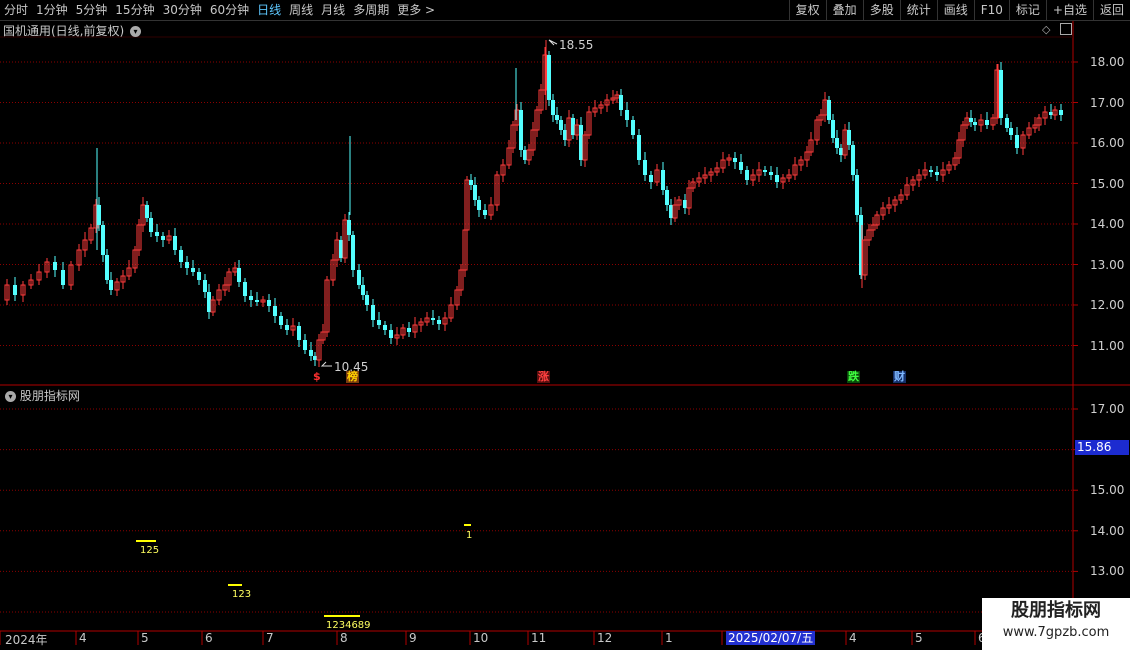  I want to click on date-tick: 12, so click(605, 638).